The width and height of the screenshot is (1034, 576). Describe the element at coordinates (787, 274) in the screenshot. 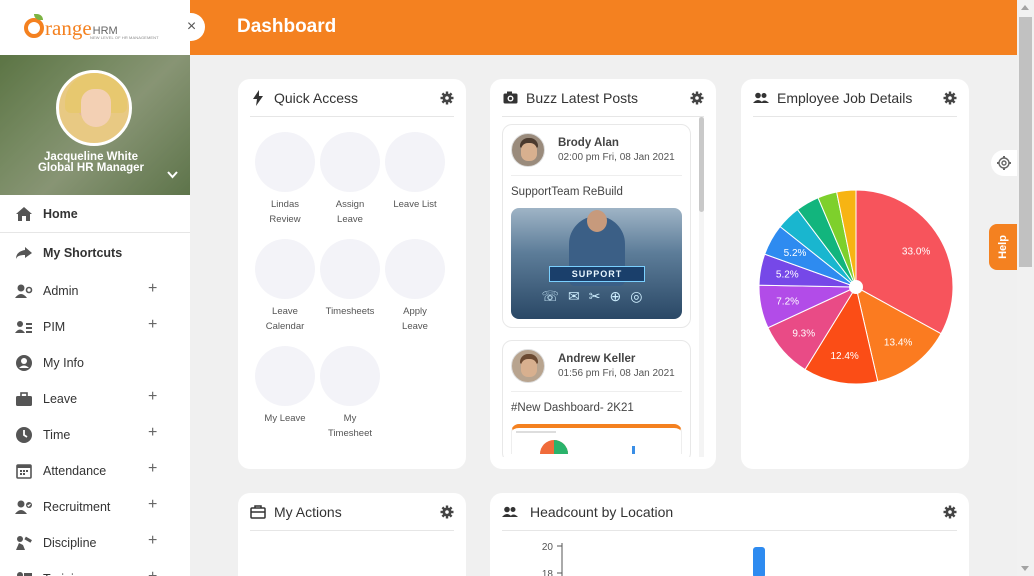

I see `pie-data-label: 5.2%` at that location.